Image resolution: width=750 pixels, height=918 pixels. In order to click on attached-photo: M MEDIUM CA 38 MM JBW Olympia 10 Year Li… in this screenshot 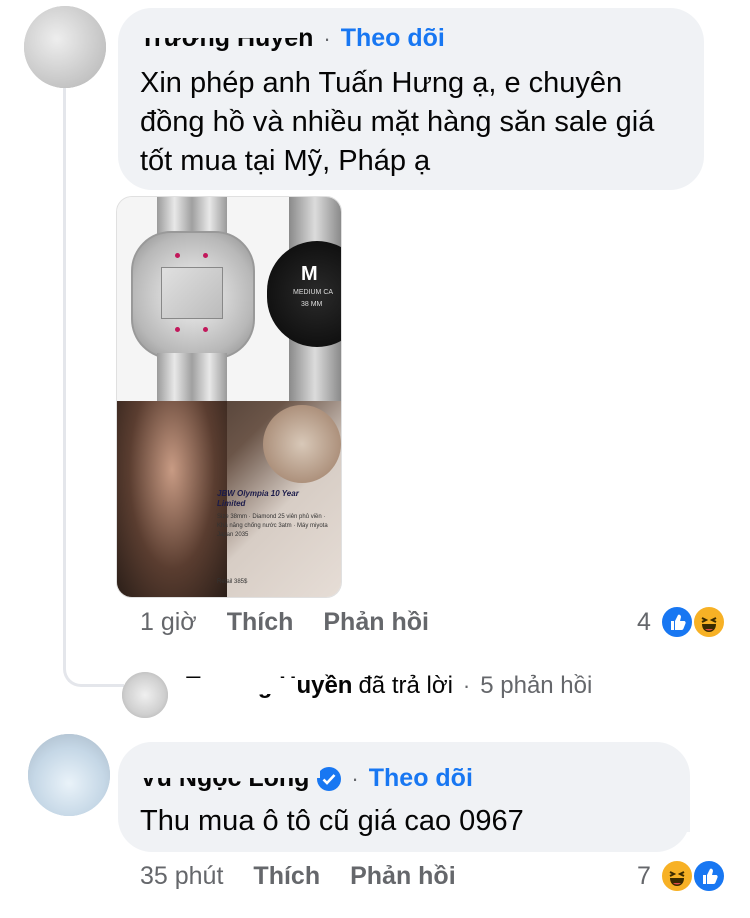, I will do `click(229, 397)`.